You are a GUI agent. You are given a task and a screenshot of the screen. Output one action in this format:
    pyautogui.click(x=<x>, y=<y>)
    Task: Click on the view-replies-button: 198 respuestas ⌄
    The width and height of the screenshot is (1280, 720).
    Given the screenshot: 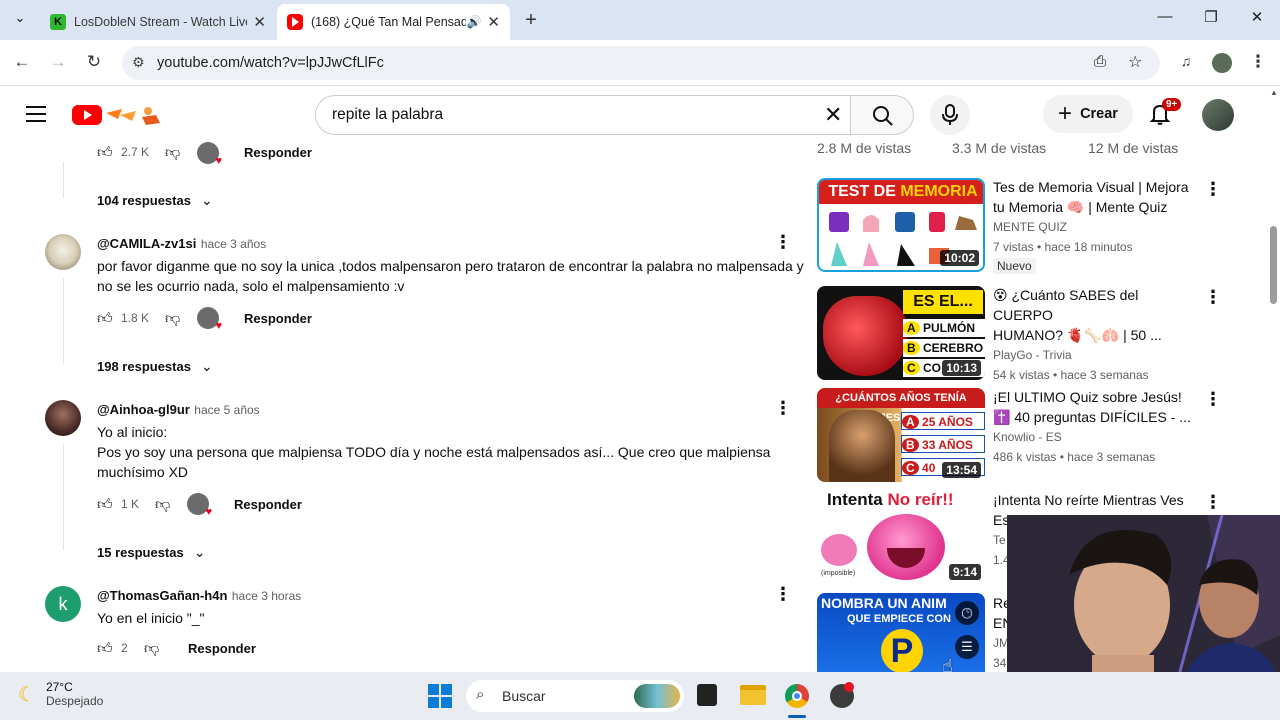 What is the action you would take?
    pyautogui.click(x=155, y=366)
    